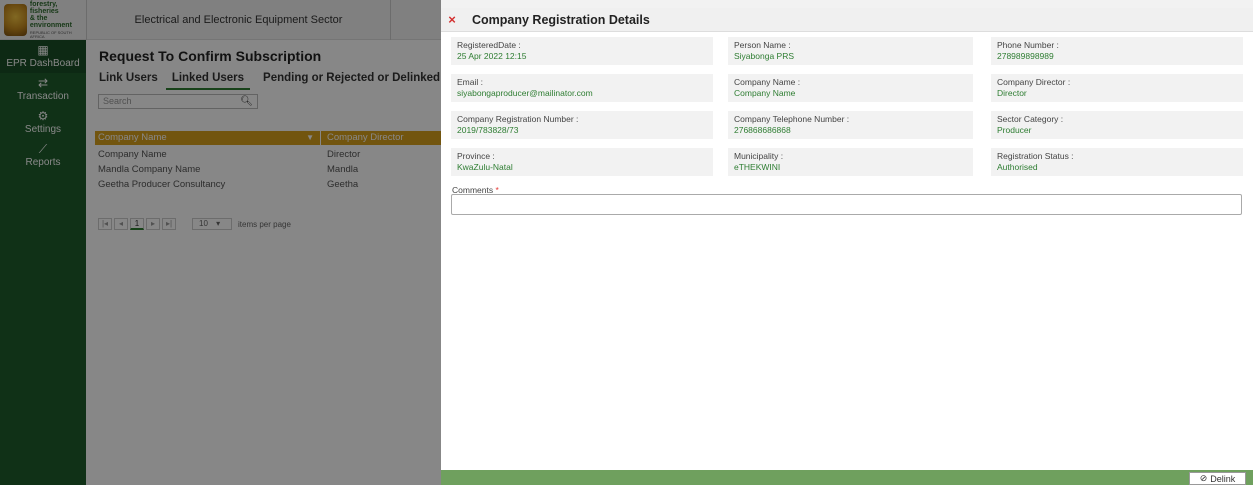 This screenshot has width=1253, height=485. I want to click on field-company-telephone-number: Company Telephone Number : 276868686868, so click(850, 125).